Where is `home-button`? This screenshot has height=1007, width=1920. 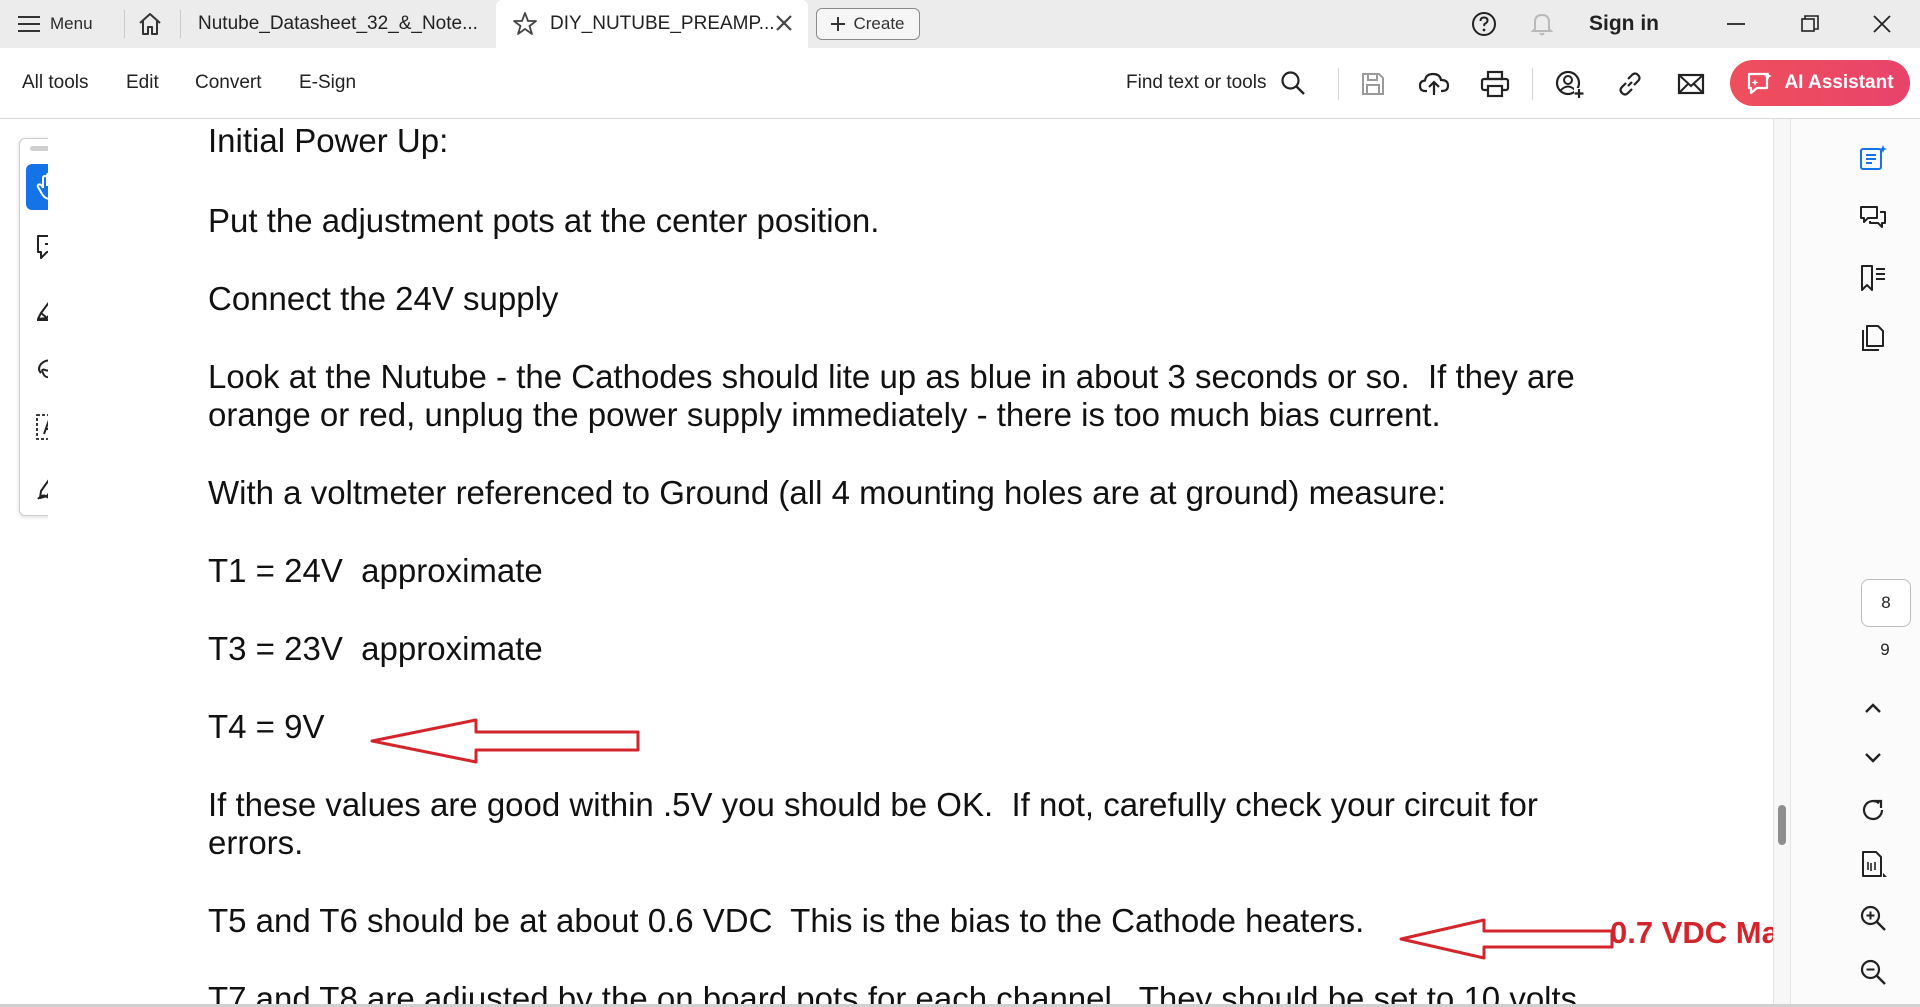 home-button is located at coordinates (150, 24).